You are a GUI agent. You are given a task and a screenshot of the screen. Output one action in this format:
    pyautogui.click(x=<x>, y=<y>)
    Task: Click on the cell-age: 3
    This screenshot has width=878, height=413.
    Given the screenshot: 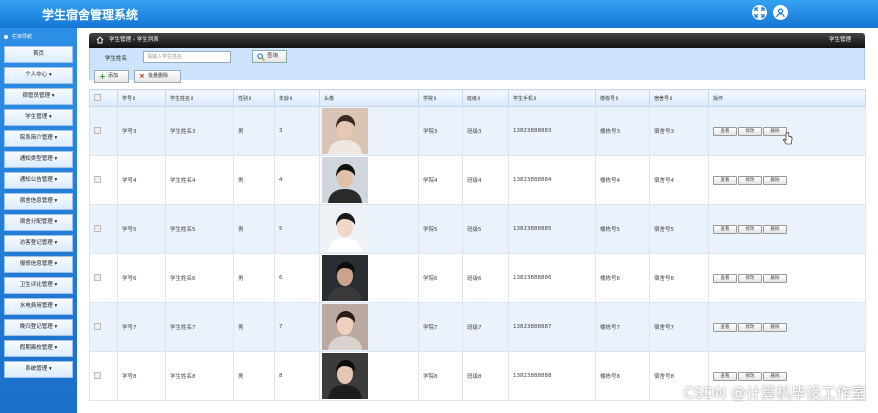 What is the action you would take?
    pyautogui.click(x=297, y=131)
    